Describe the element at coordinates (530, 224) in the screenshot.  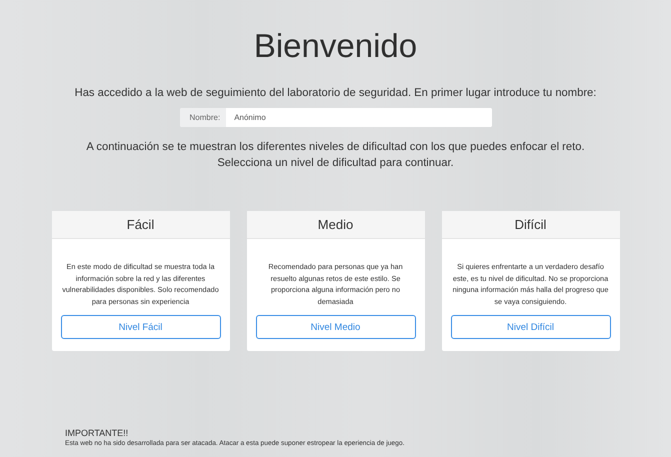
I see `card-title: Difícil` at that location.